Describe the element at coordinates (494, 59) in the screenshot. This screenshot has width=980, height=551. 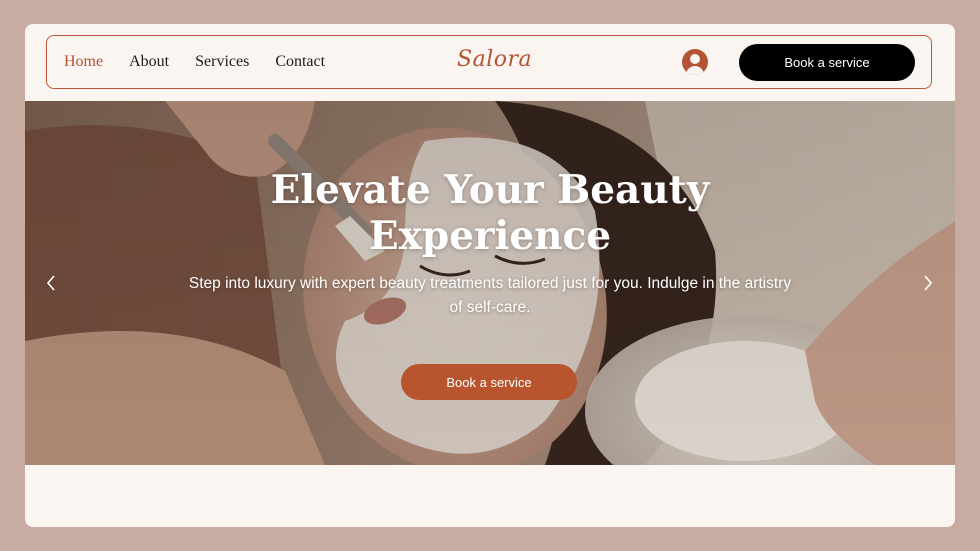
I see `brand-logo: Salora` at that location.